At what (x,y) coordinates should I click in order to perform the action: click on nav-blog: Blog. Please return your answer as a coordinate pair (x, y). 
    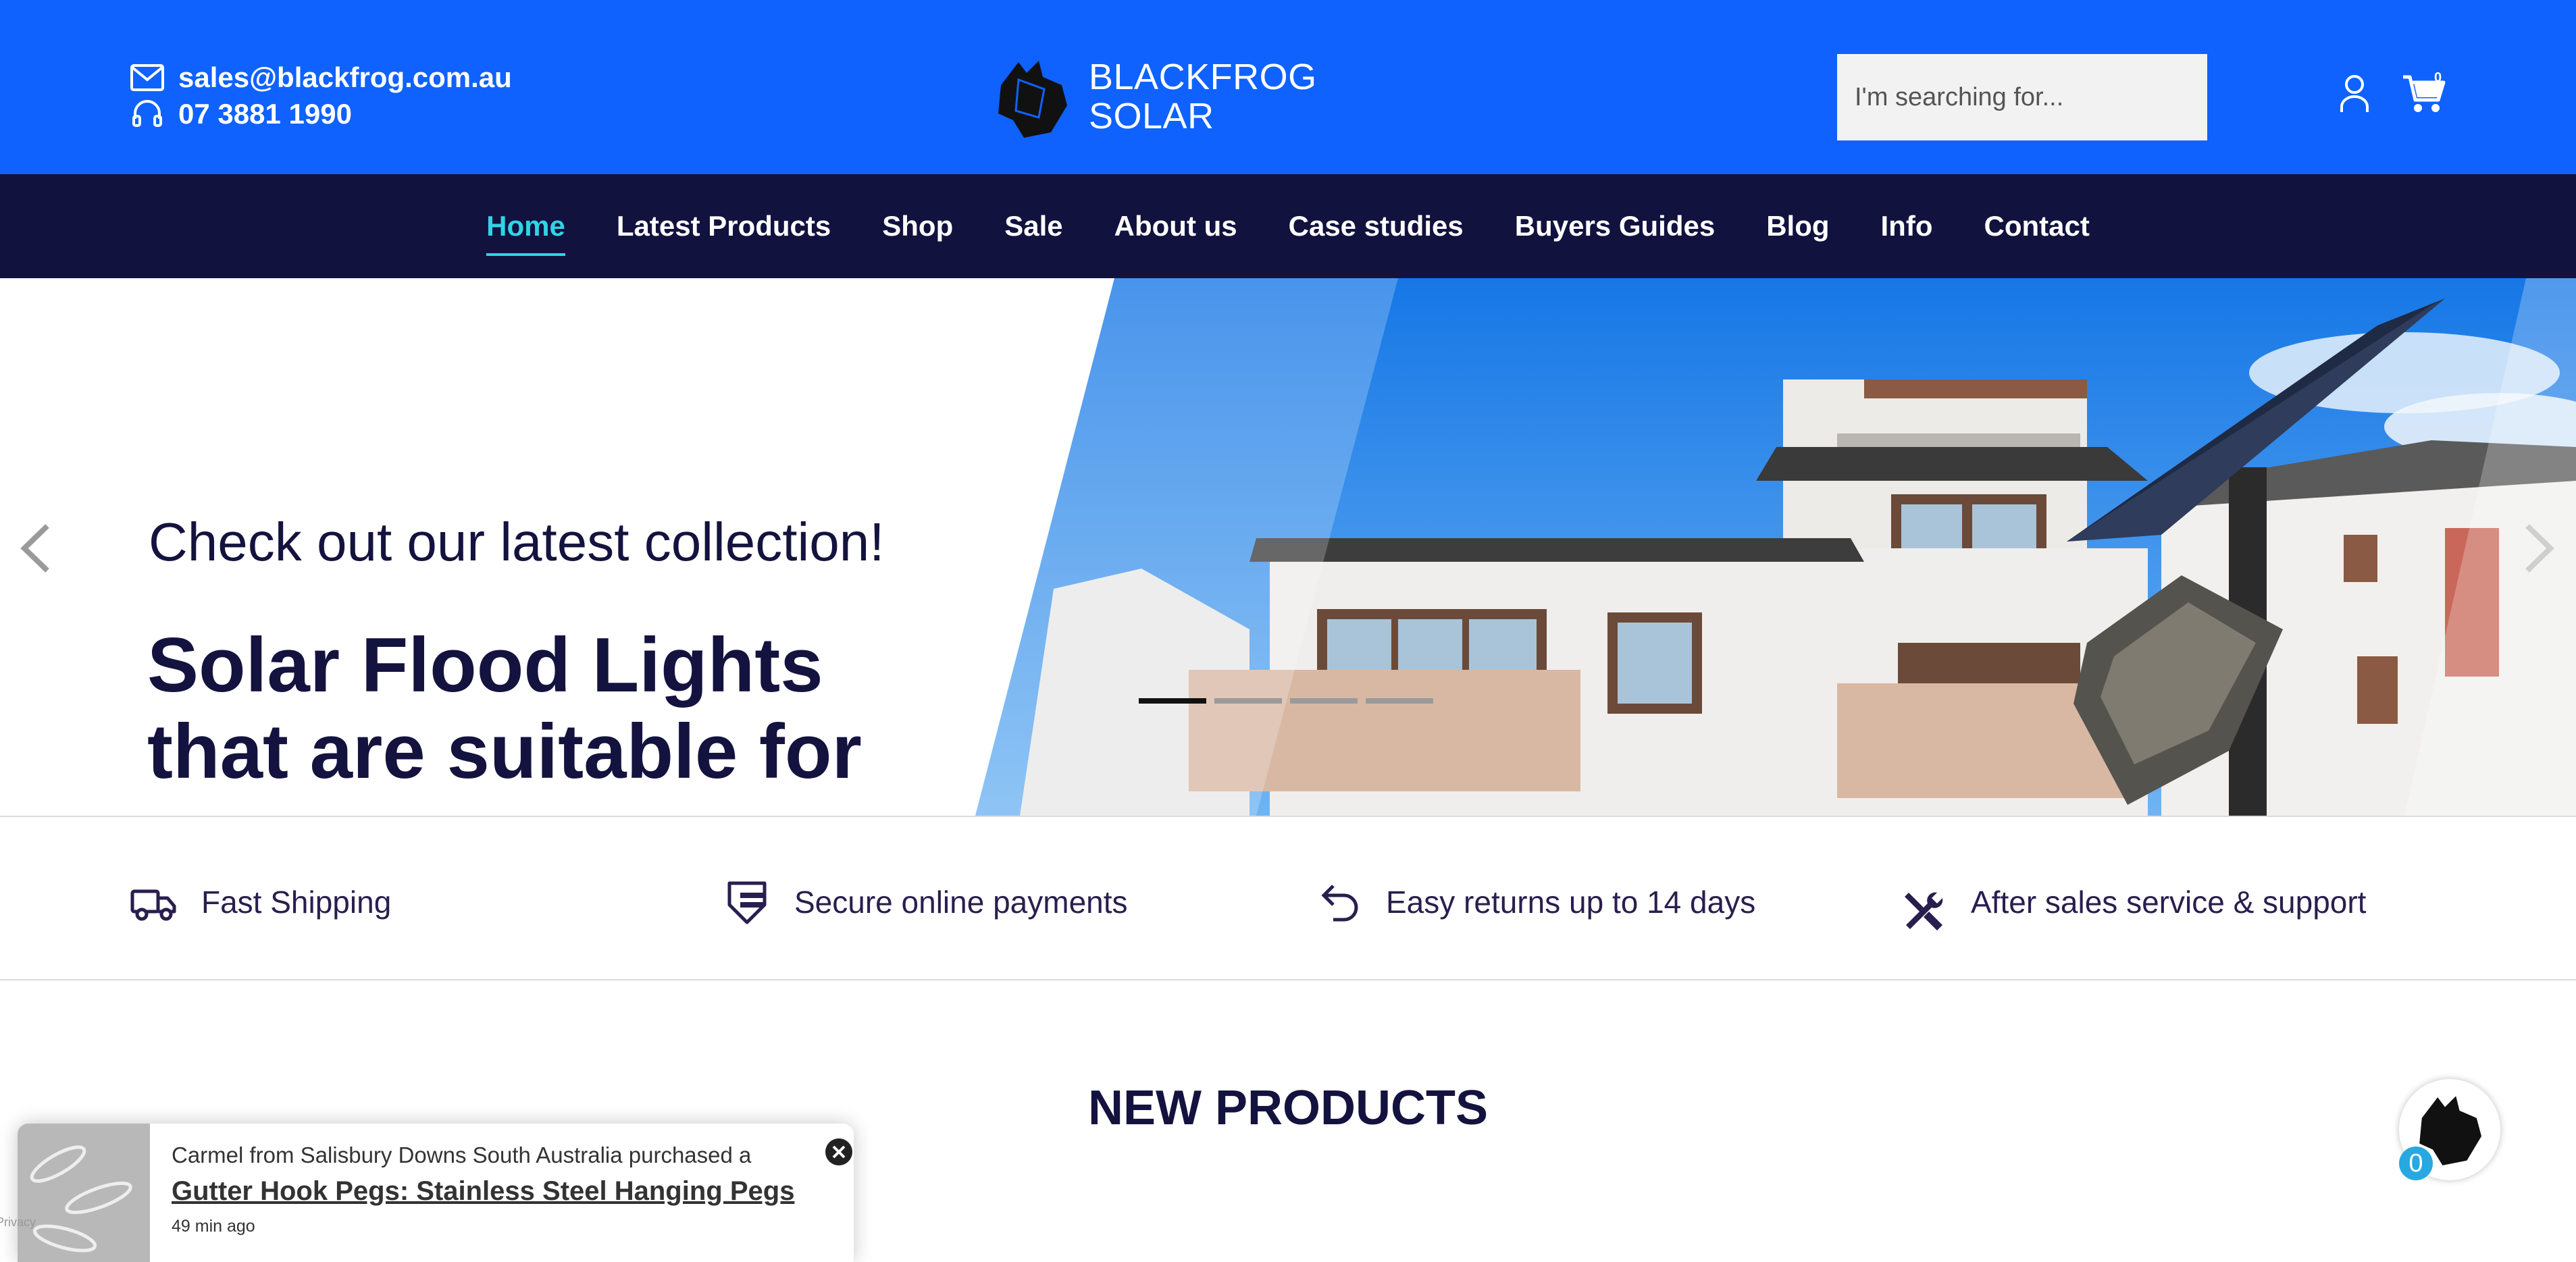
    Looking at the image, I should click on (1798, 226).